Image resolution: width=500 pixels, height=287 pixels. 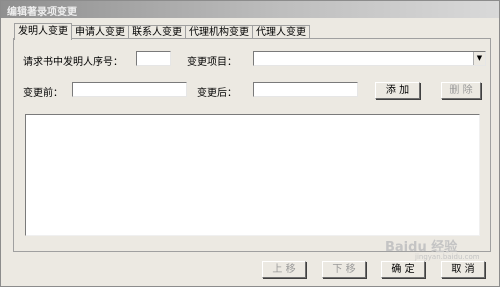 What do you see at coordinates (73, 62) in the screenshot?
I see `seq-label: 请求书中发明人序号：` at bounding box center [73, 62].